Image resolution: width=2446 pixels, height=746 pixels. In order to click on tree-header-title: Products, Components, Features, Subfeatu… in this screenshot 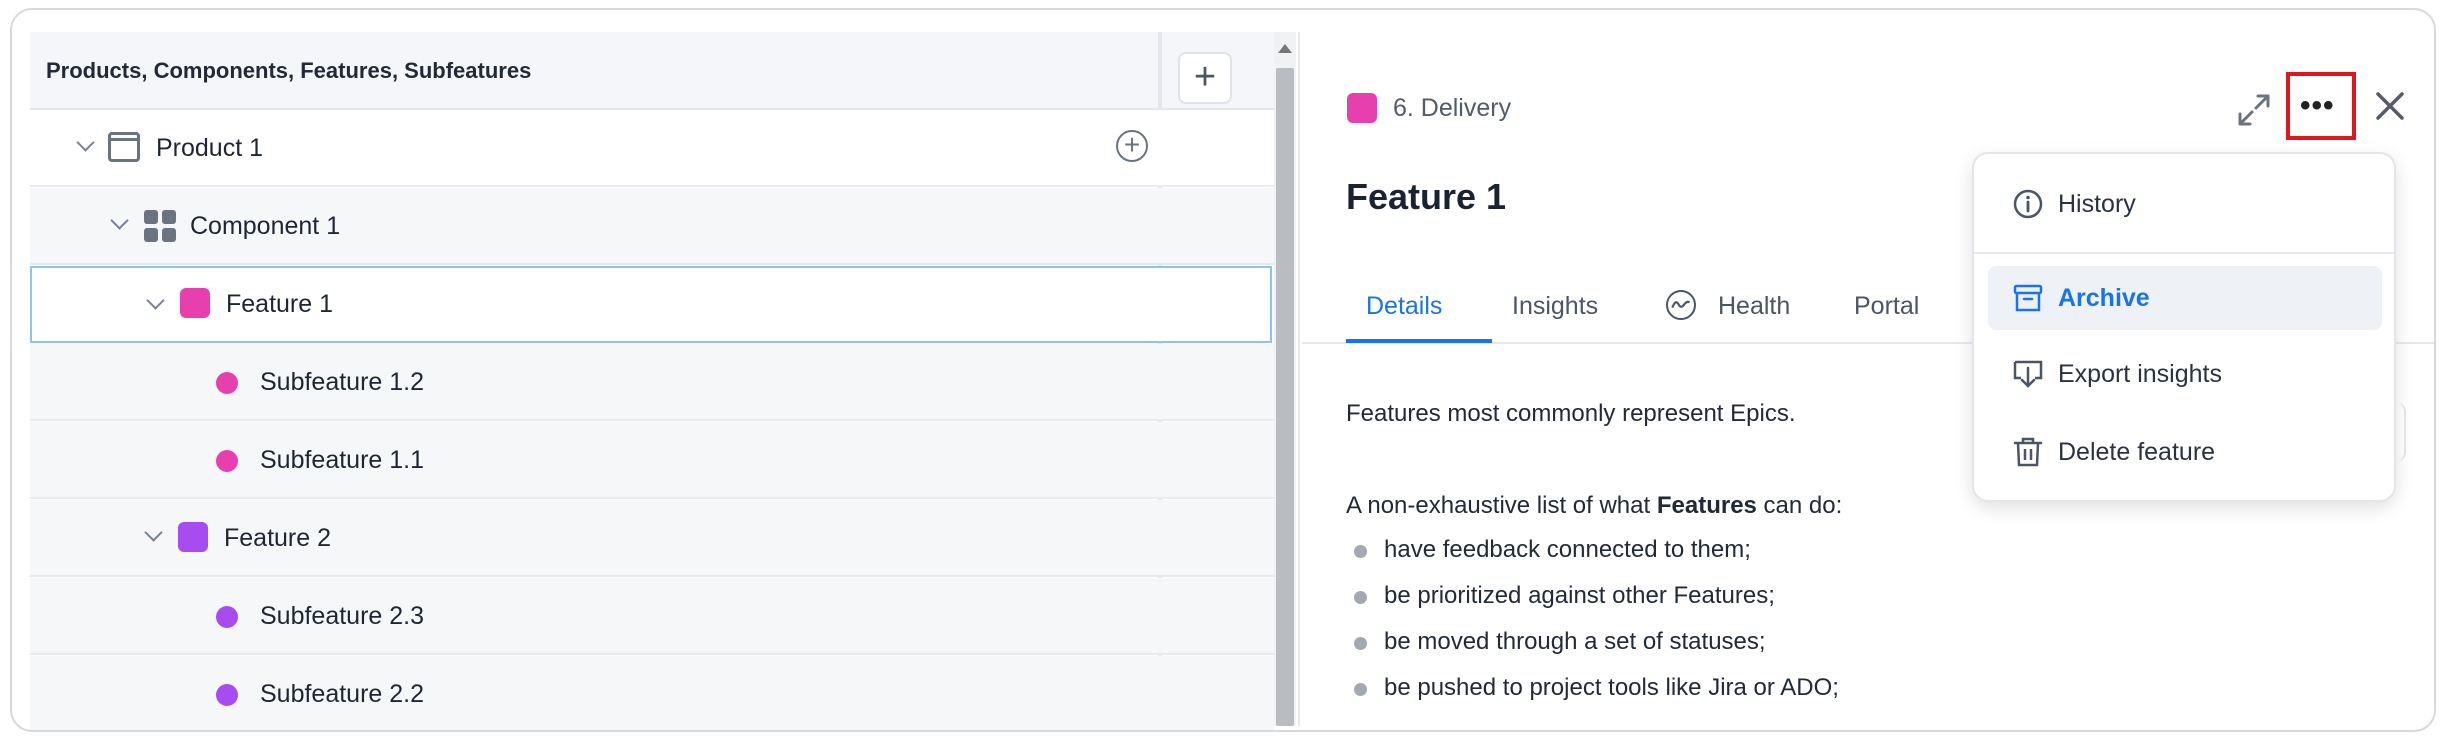, I will do `click(289, 70)`.